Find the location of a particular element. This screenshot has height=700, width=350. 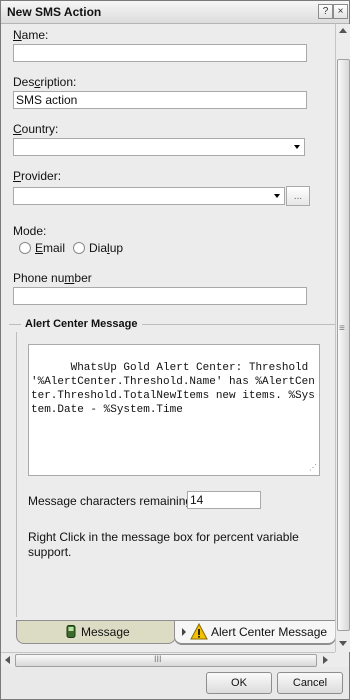

tab-message-label: Message is located at coordinates (105, 632).